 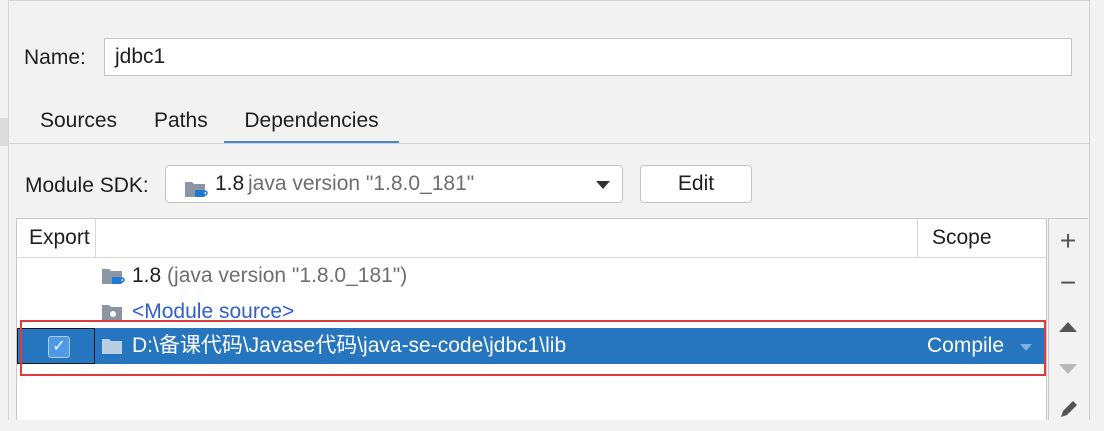 I want to click on tab-paths: Paths, so click(x=181, y=124).